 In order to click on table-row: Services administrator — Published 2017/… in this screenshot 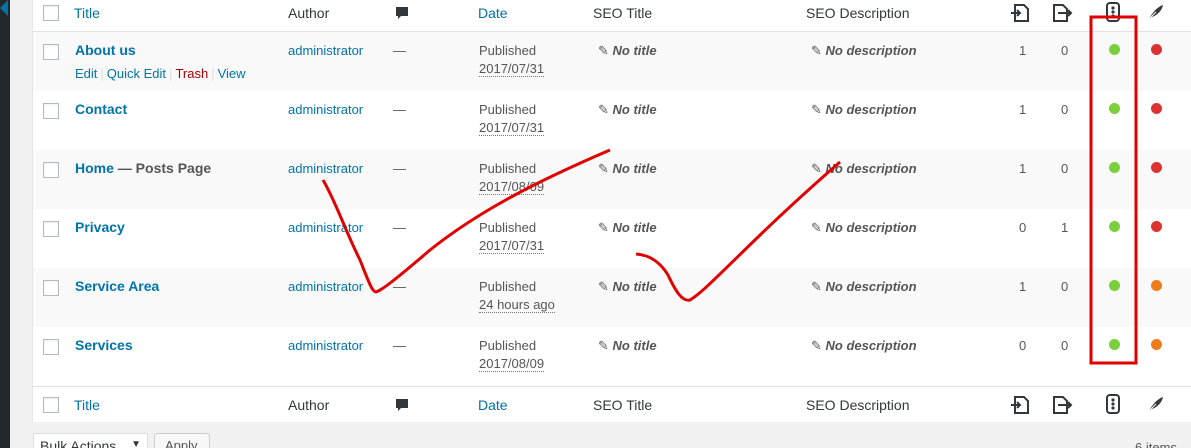, I will do `click(612, 356)`.